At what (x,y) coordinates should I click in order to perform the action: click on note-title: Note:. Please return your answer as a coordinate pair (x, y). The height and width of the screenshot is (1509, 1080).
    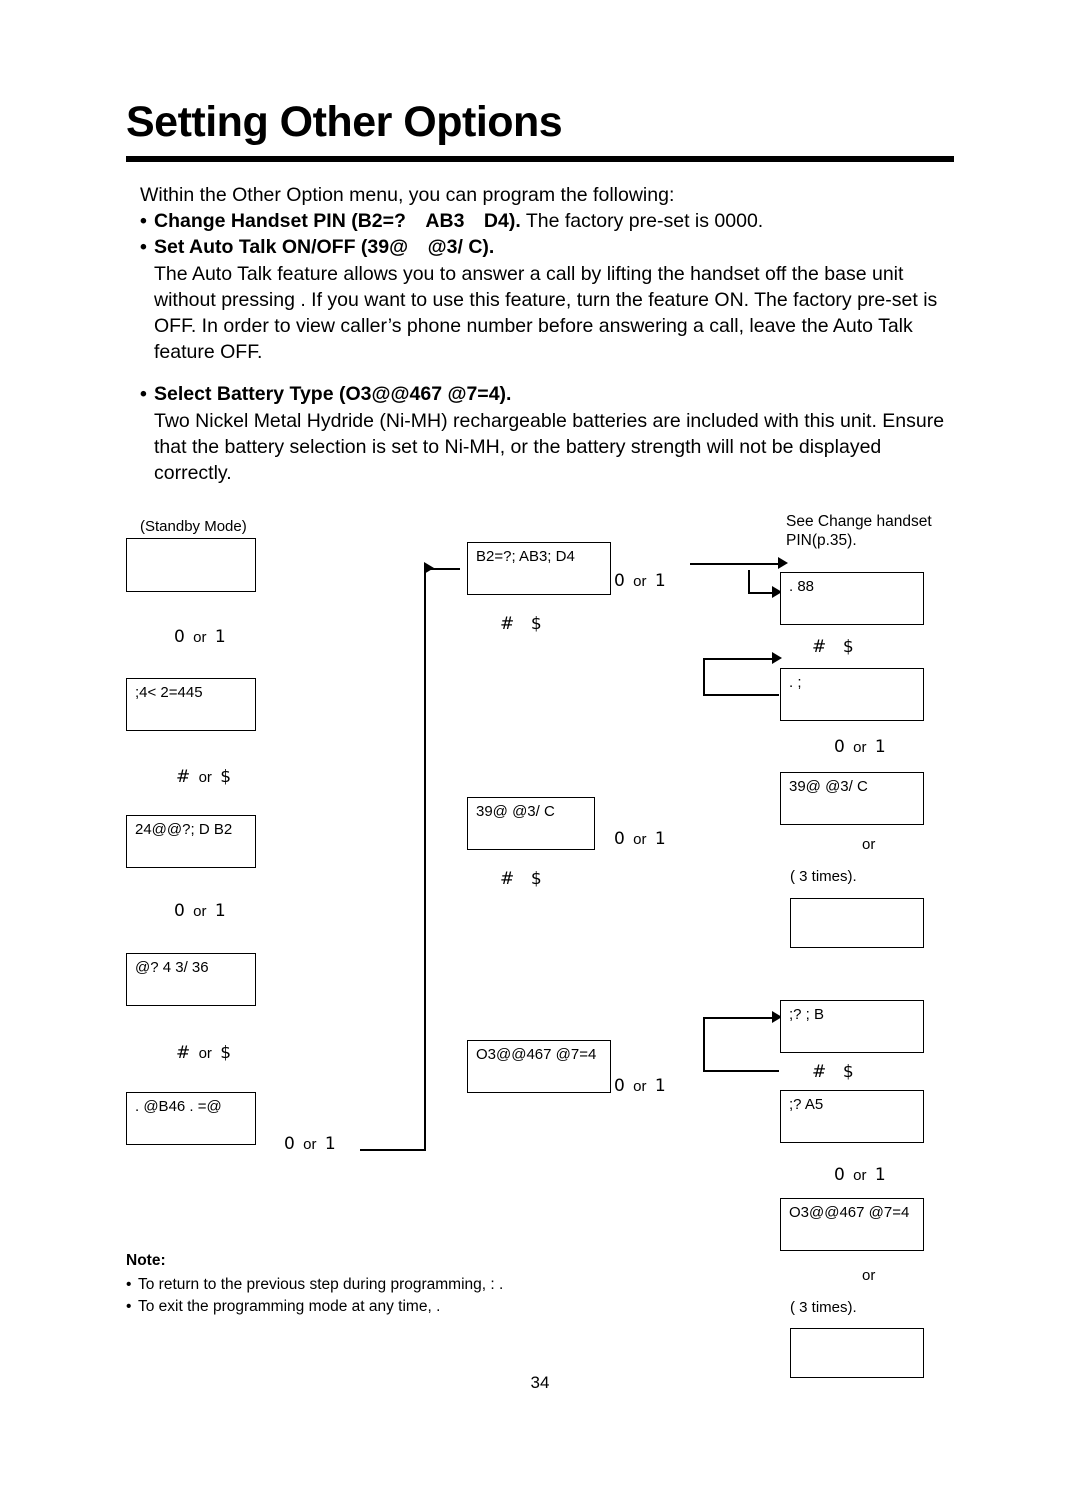
    Looking at the image, I should click on (146, 1260).